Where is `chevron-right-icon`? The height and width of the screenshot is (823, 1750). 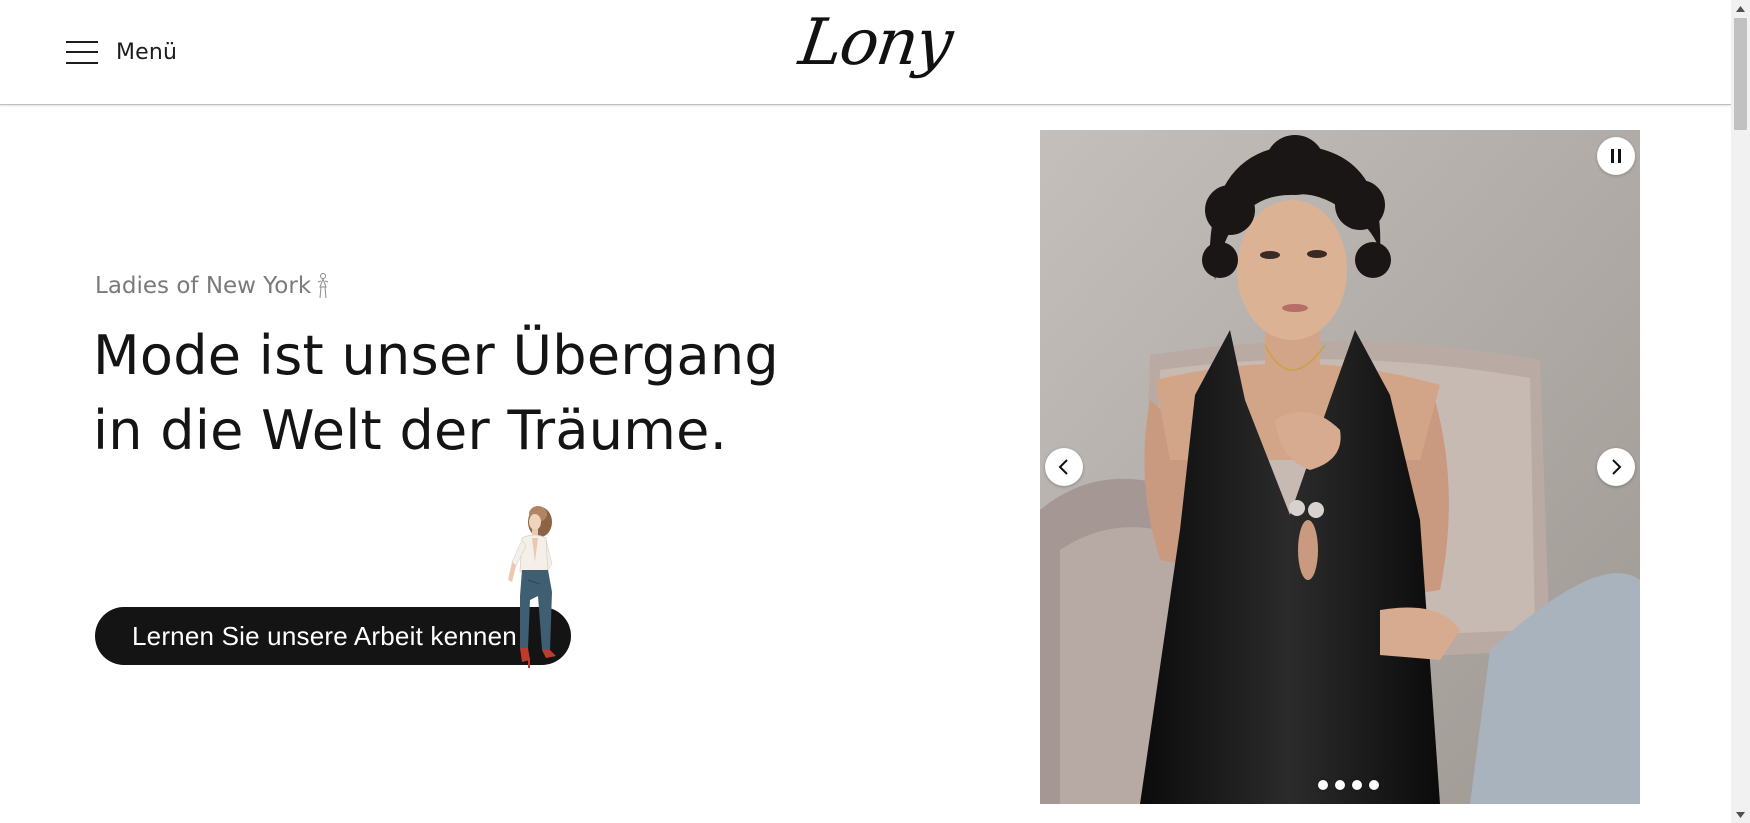 chevron-right-icon is located at coordinates (1617, 467).